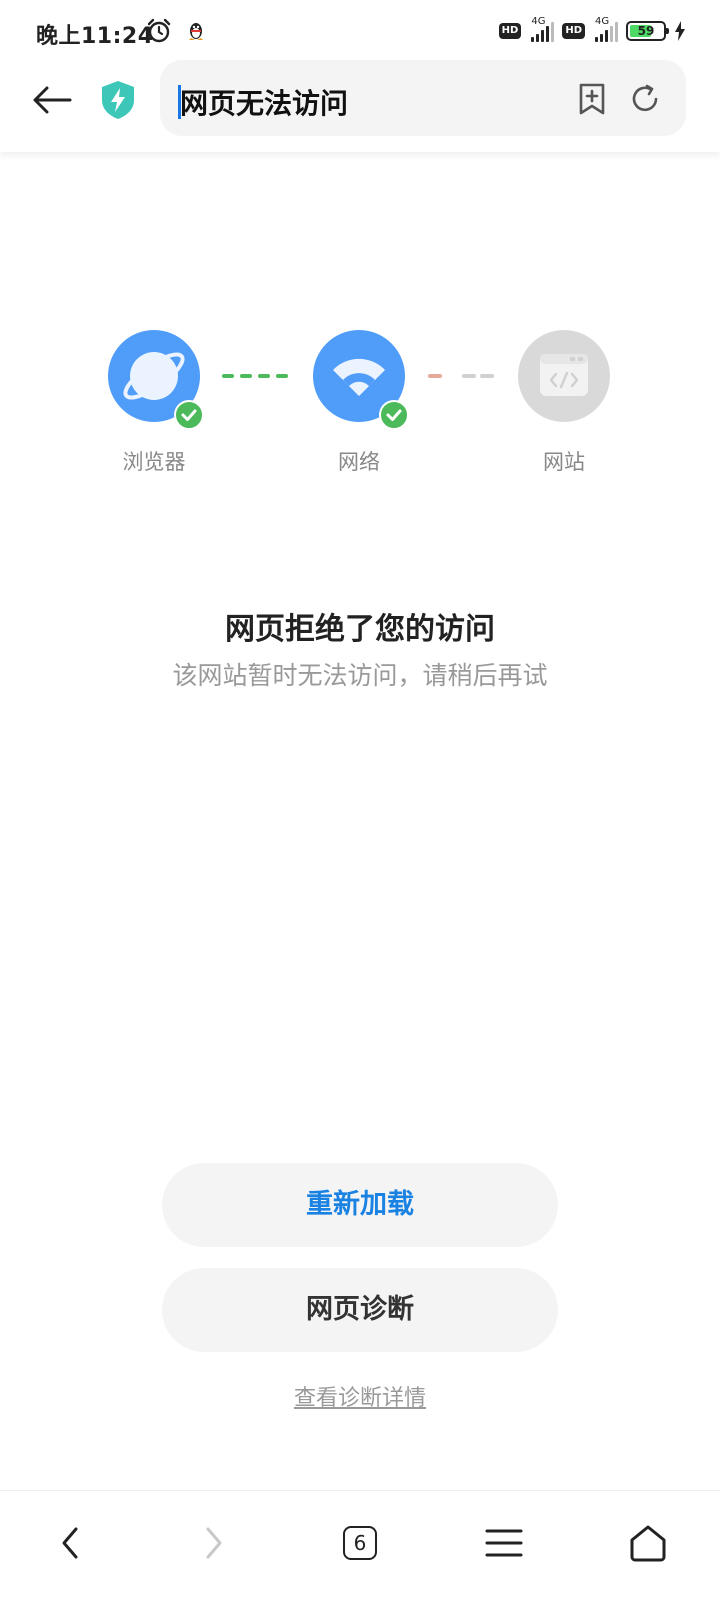 The width and height of the screenshot is (720, 1601). What do you see at coordinates (159, 30) in the screenshot?
I see `alarm-icon` at bounding box center [159, 30].